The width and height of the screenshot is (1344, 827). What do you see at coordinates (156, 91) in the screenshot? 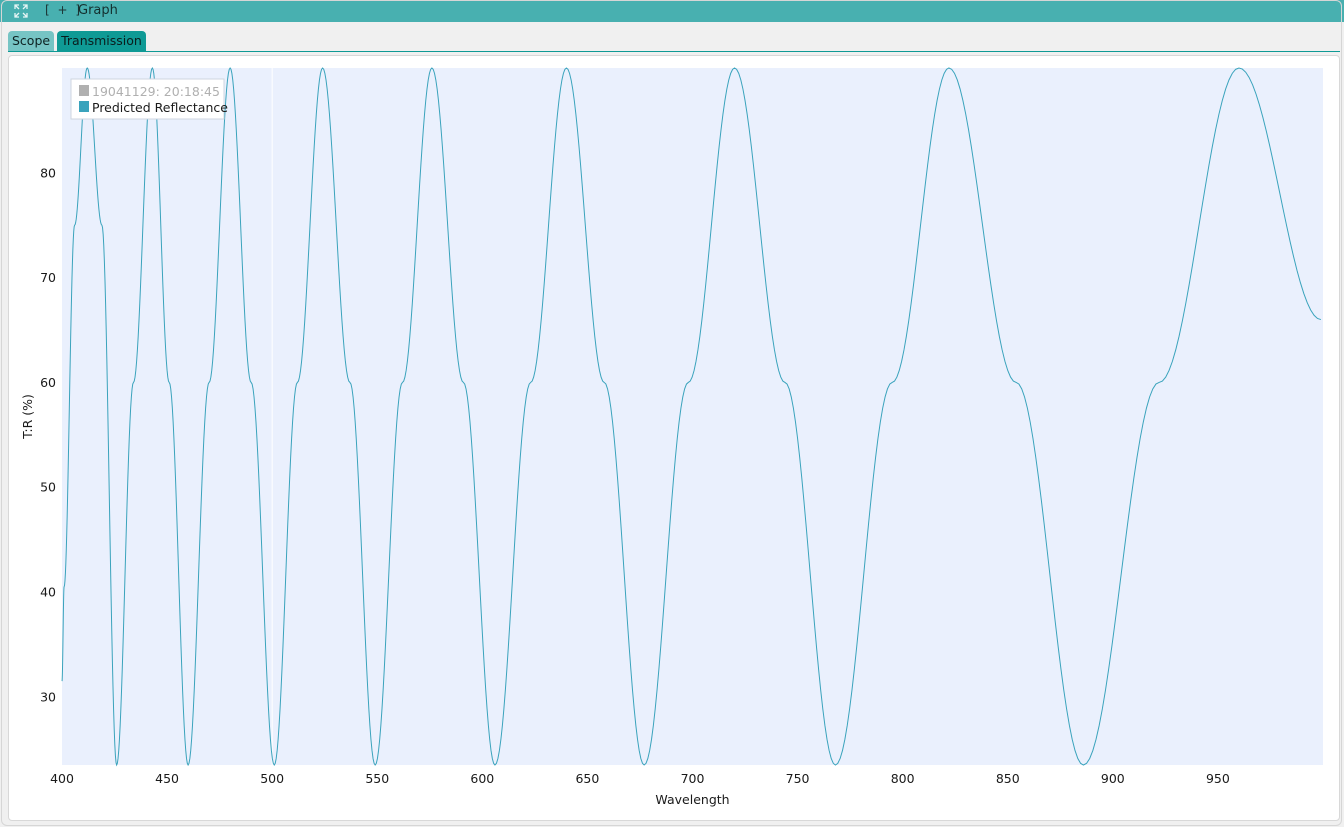
I see `legend-item-timestamp: 19041129: 20:18:45` at bounding box center [156, 91].